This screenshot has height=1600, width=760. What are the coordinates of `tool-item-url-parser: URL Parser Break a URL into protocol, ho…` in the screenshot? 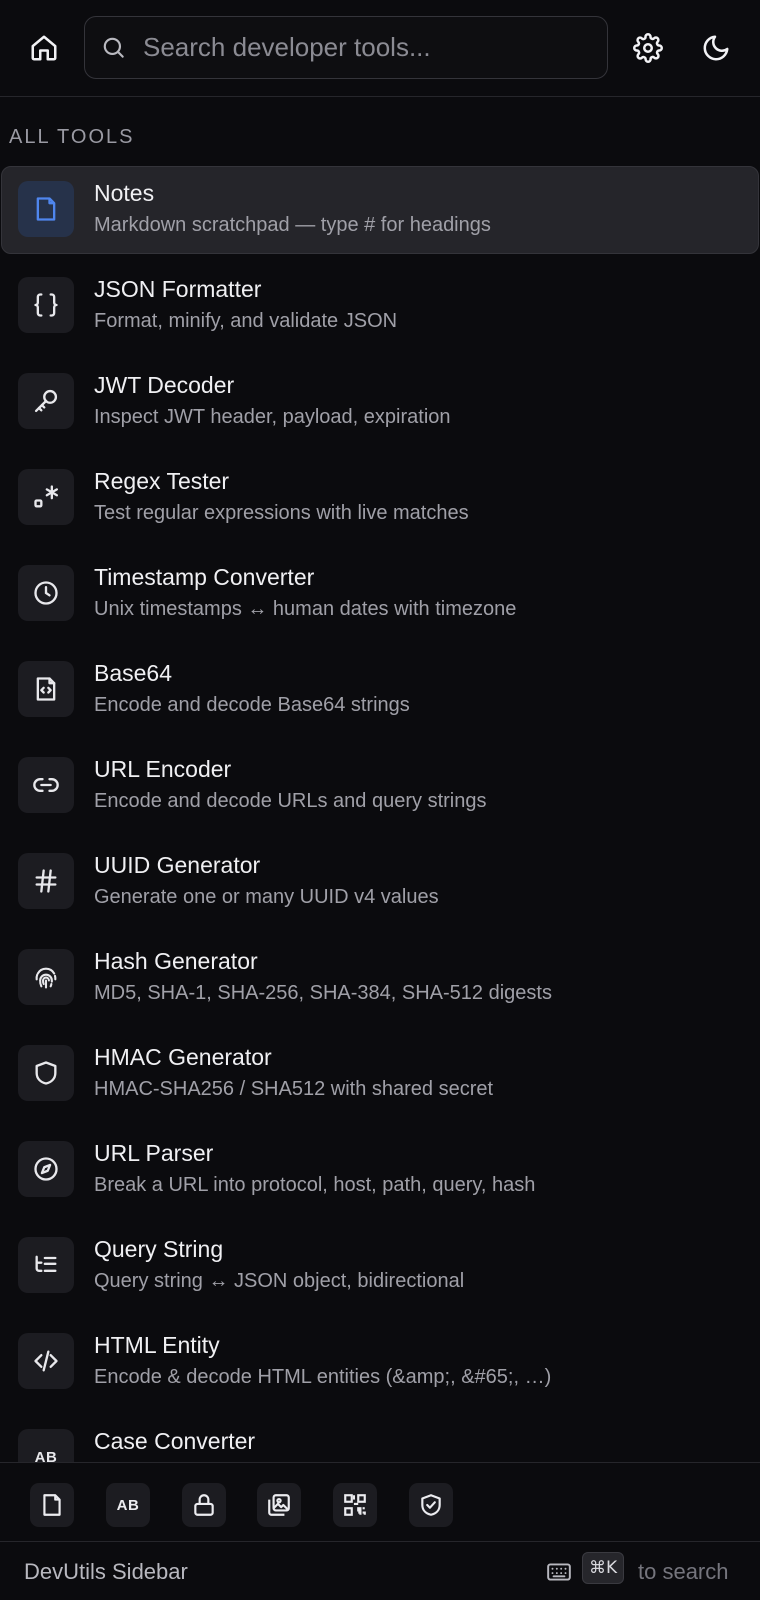 It's located at (380, 1172).